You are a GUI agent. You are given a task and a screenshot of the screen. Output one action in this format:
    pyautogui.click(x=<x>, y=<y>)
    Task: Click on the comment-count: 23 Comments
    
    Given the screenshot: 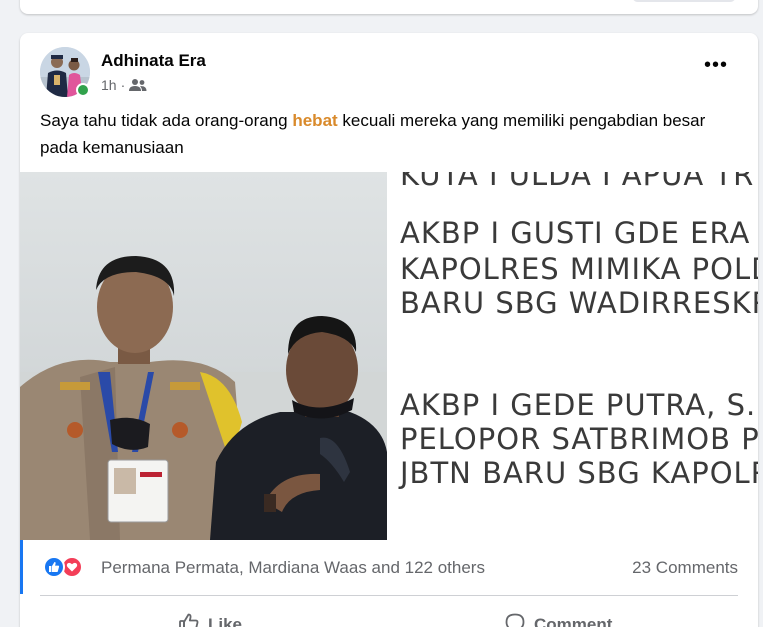 What is the action you would take?
    pyautogui.click(x=685, y=568)
    